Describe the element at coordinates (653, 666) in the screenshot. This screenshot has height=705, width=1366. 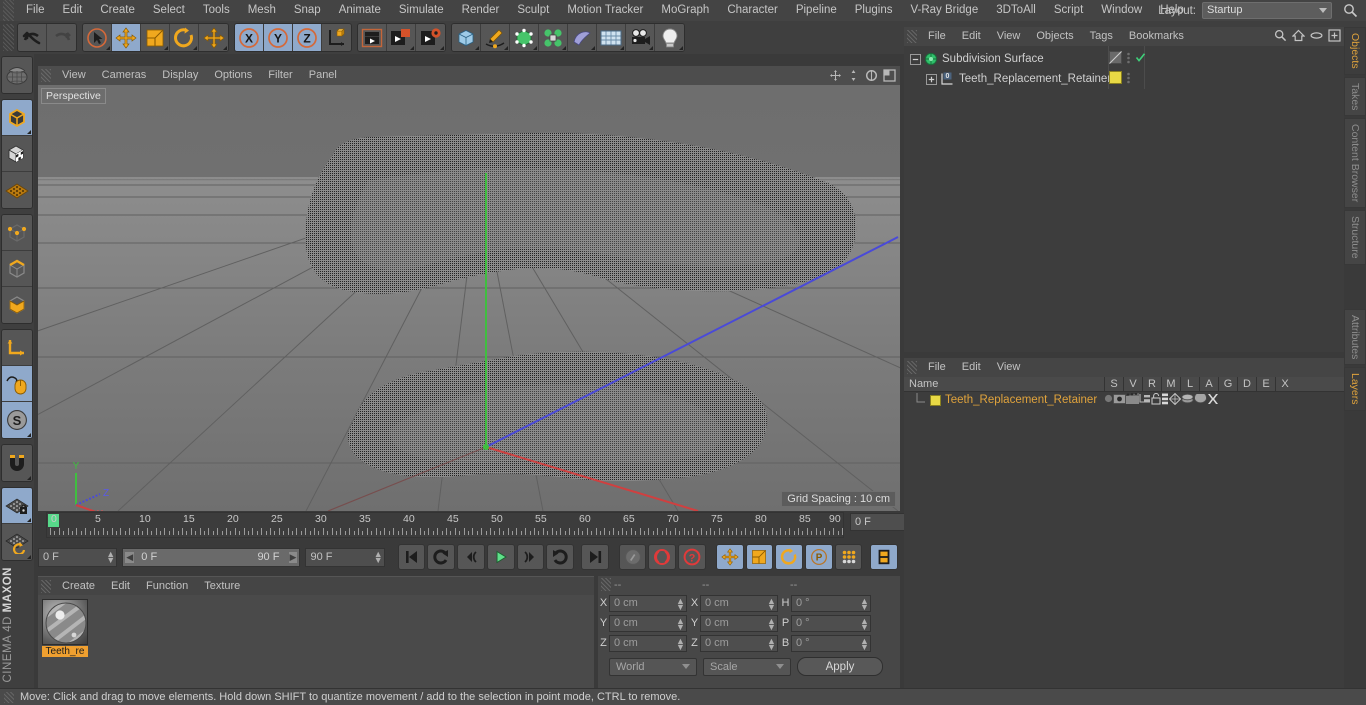
I see `coordinate-system-dropdown: World` at that location.